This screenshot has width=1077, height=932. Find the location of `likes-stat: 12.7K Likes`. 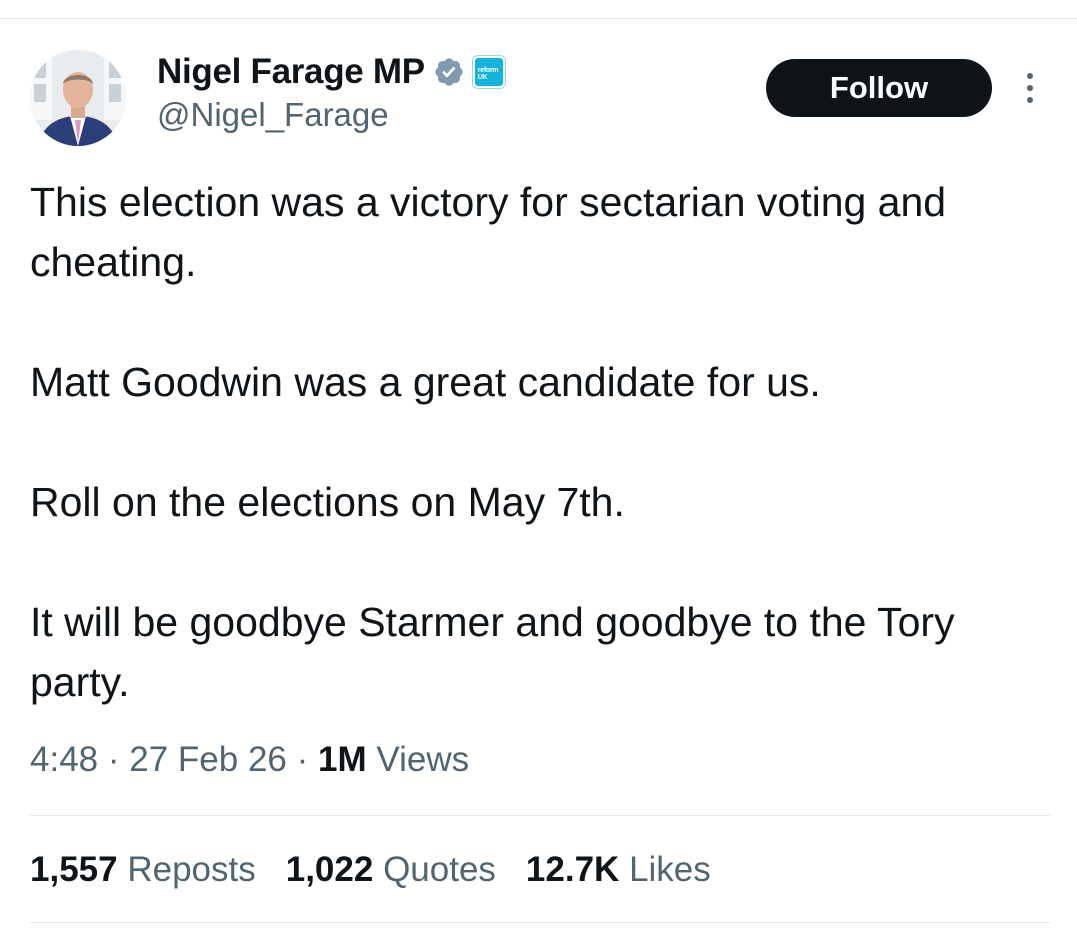

likes-stat: 12.7K Likes is located at coordinates (618, 870).